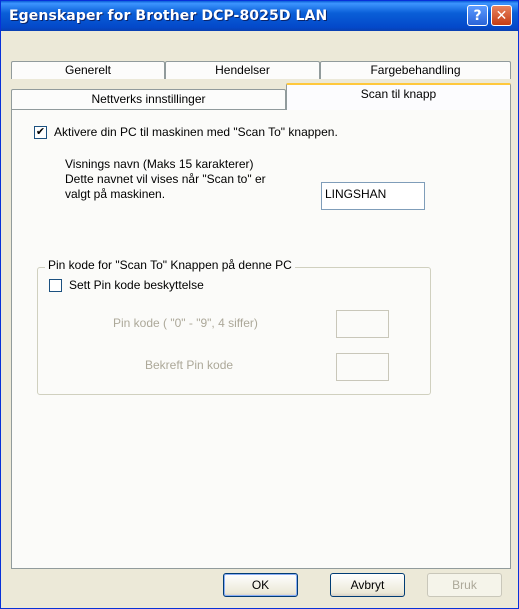 This screenshot has width=519, height=609. I want to click on display-name-value: LINGSHAN, so click(356, 194).